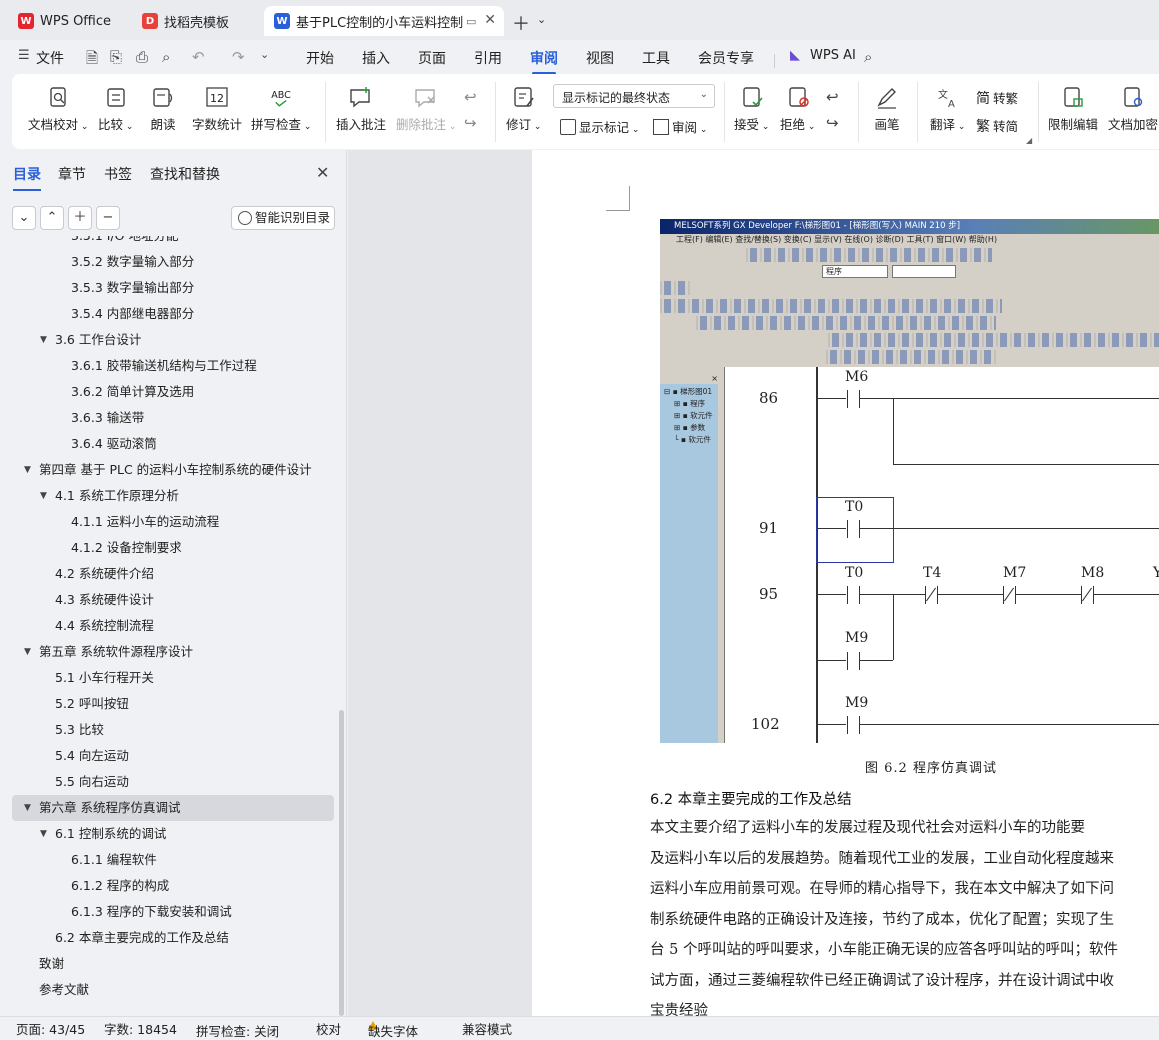  What do you see at coordinates (833, 55) in the screenshot?
I see `menu-wps-ai: WPS AI` at bounding box center [833, 55].